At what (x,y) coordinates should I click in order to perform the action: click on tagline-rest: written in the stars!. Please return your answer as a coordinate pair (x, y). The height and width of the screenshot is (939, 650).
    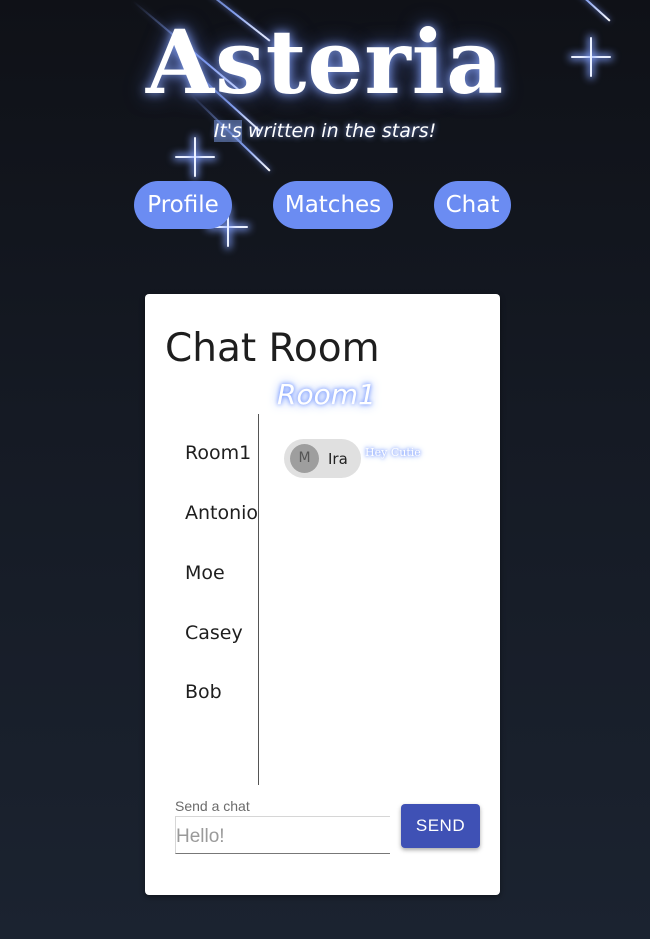
    Looking at the image, I should click on (339, 131).